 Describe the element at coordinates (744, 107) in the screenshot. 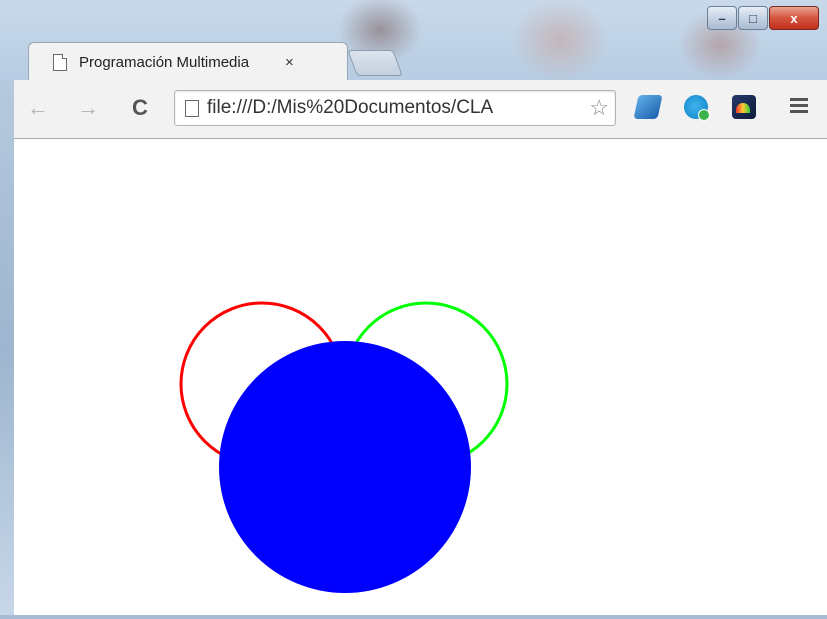

I see `speed-dial-icon` at that location.